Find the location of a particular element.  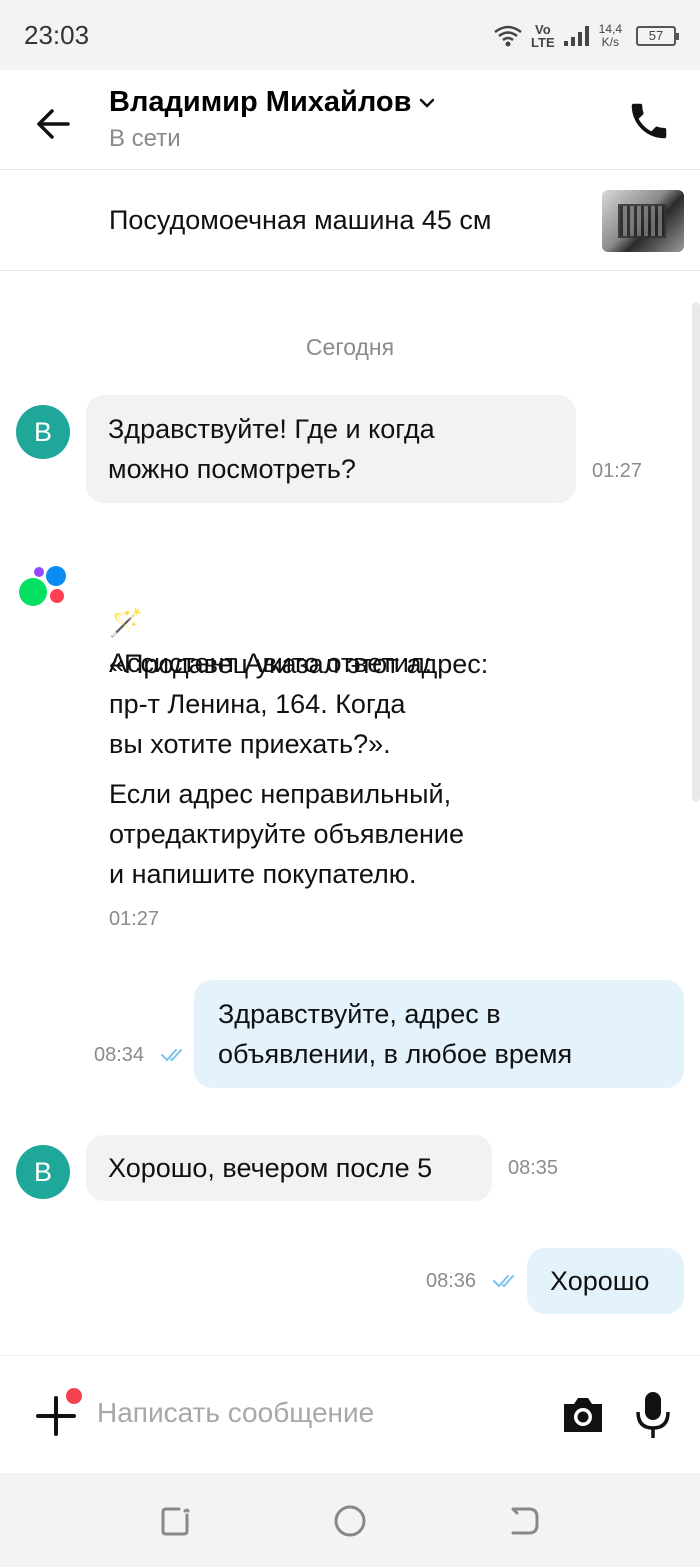

camera-icon is located at coordinates (583, 1415).